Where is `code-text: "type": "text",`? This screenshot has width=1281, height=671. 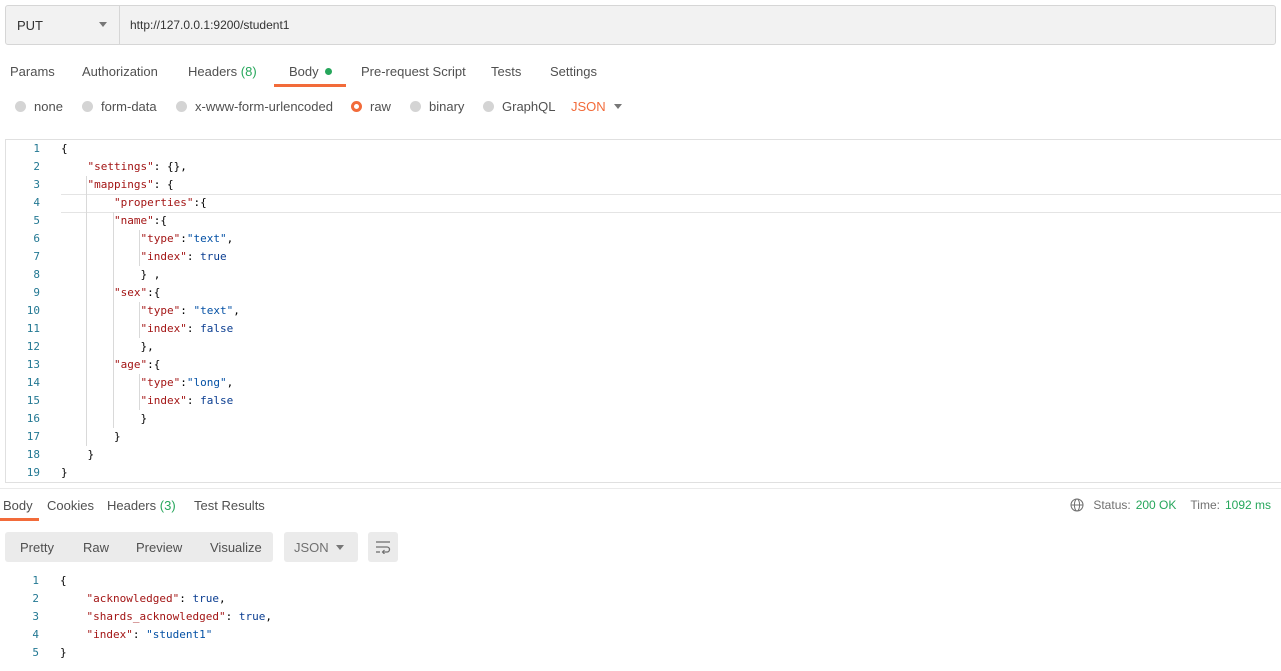 code-text: "type": "text", is located at coordinates (190, 310).